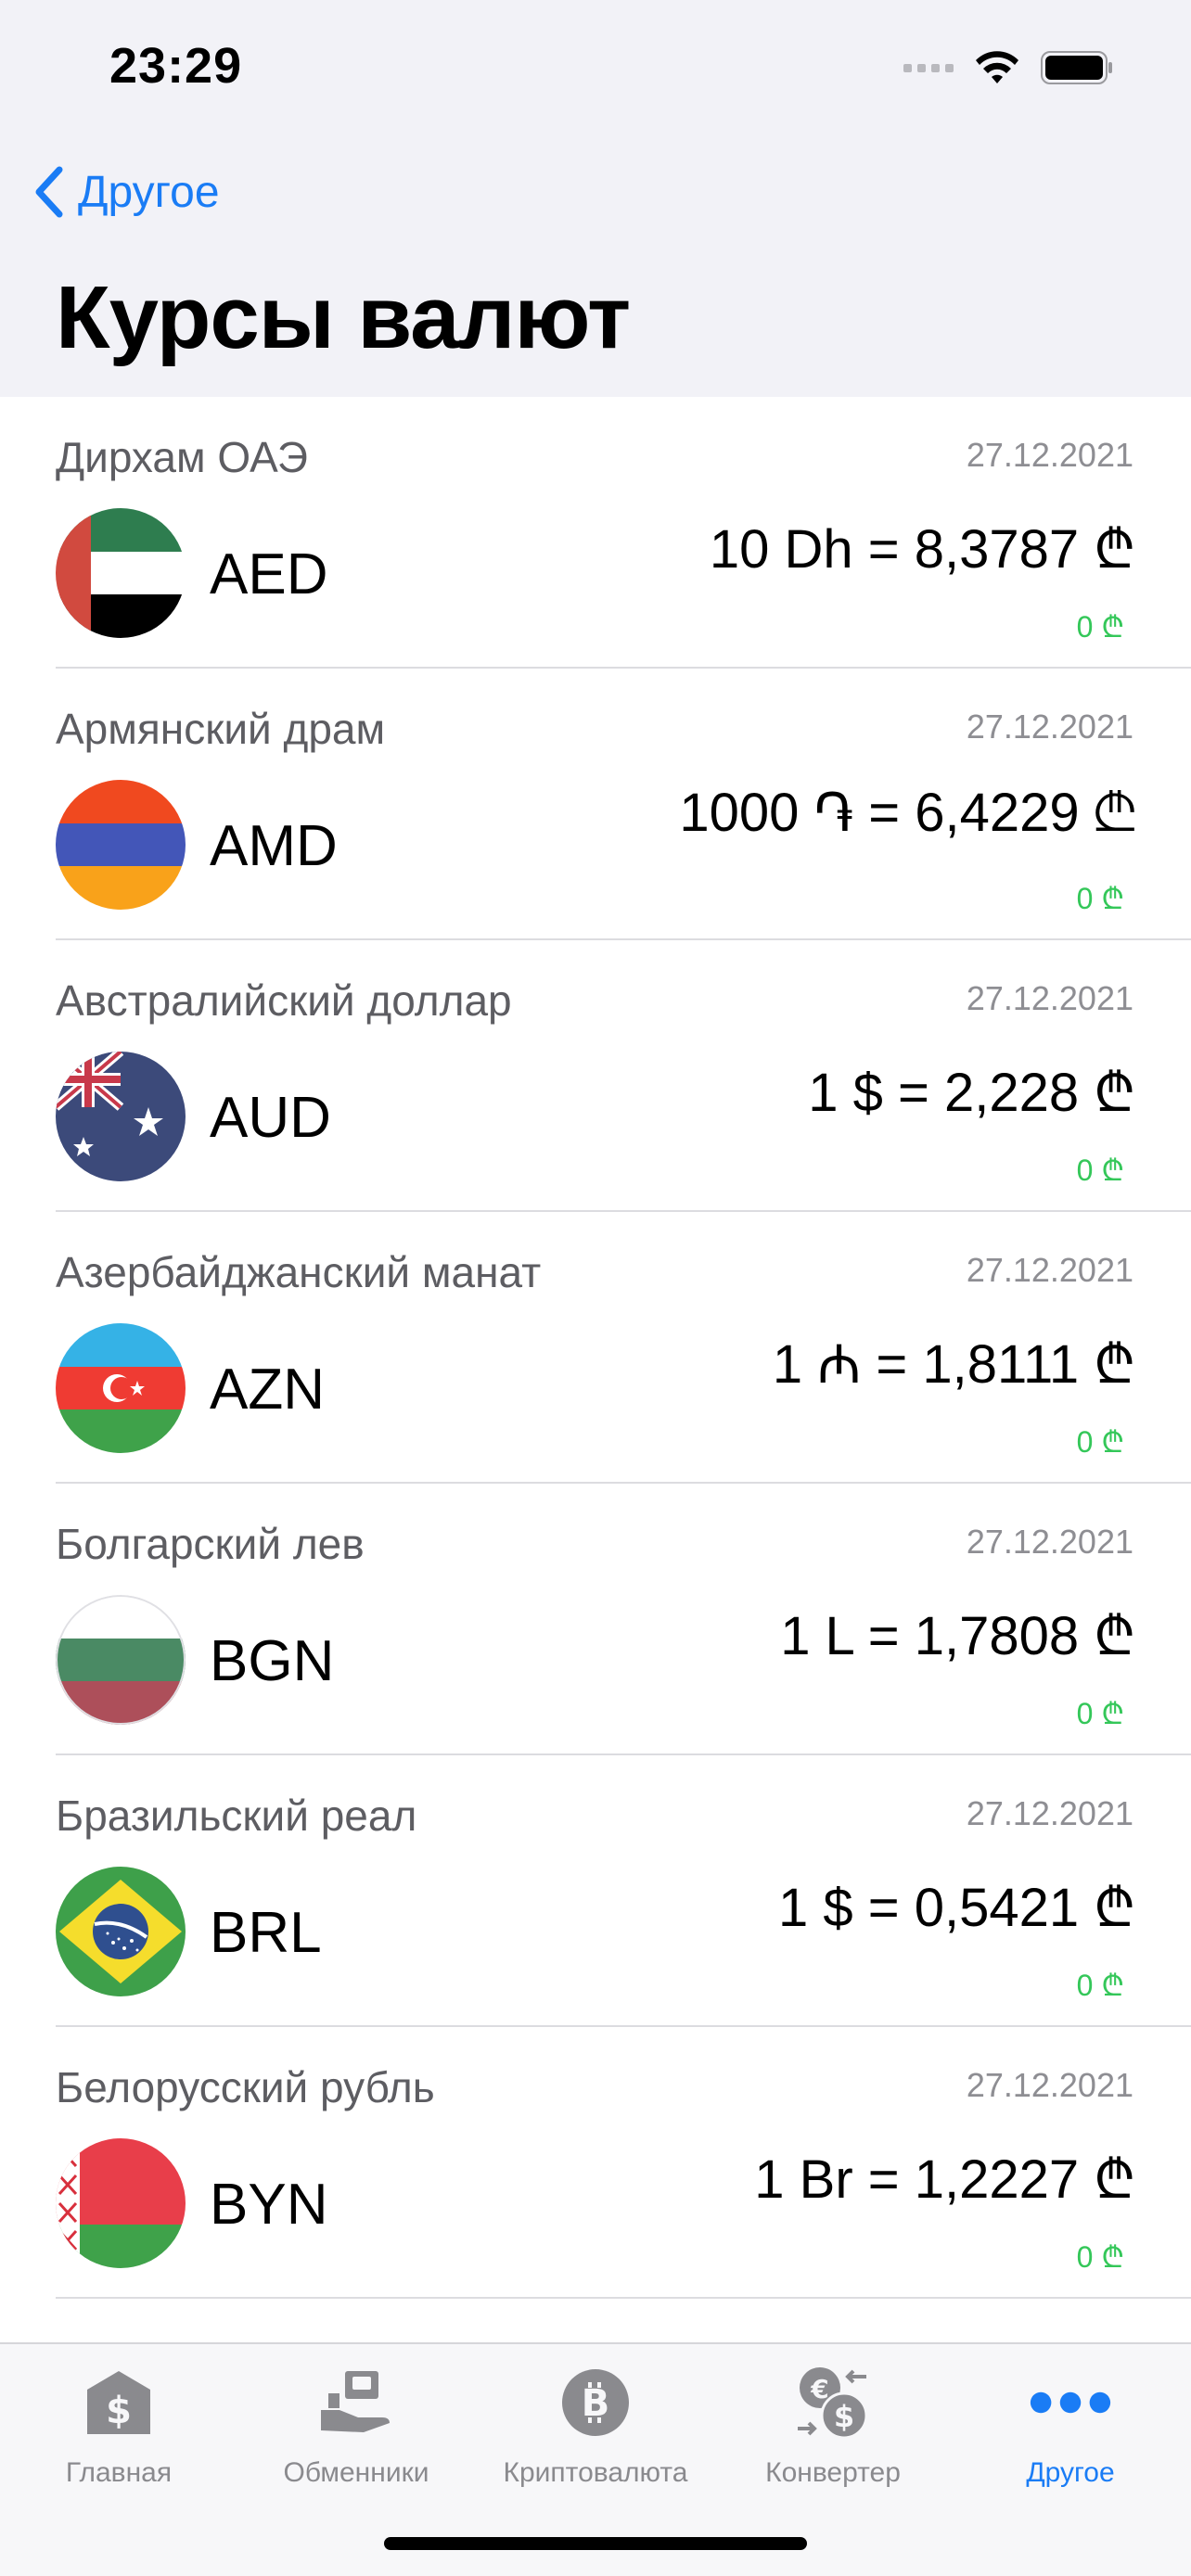 The width and height of the screenshot is (1191, 2576). What do you see at coordinates (121, 1931) in the screenshot?
I see `br-flag-icon` at bounding box center [121, 1931].